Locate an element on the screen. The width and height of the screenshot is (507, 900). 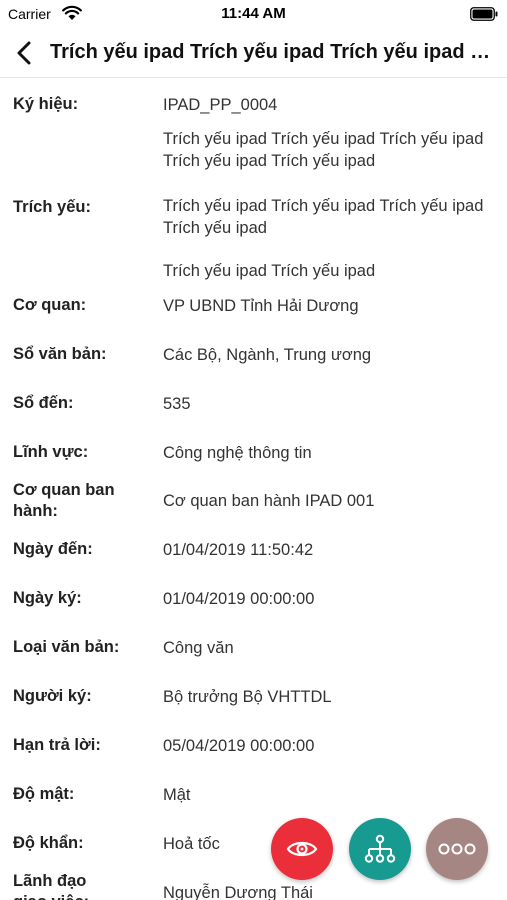
field-value: Trích yếu ipad Trích yếu ipad is located at coordinates (269, 271).